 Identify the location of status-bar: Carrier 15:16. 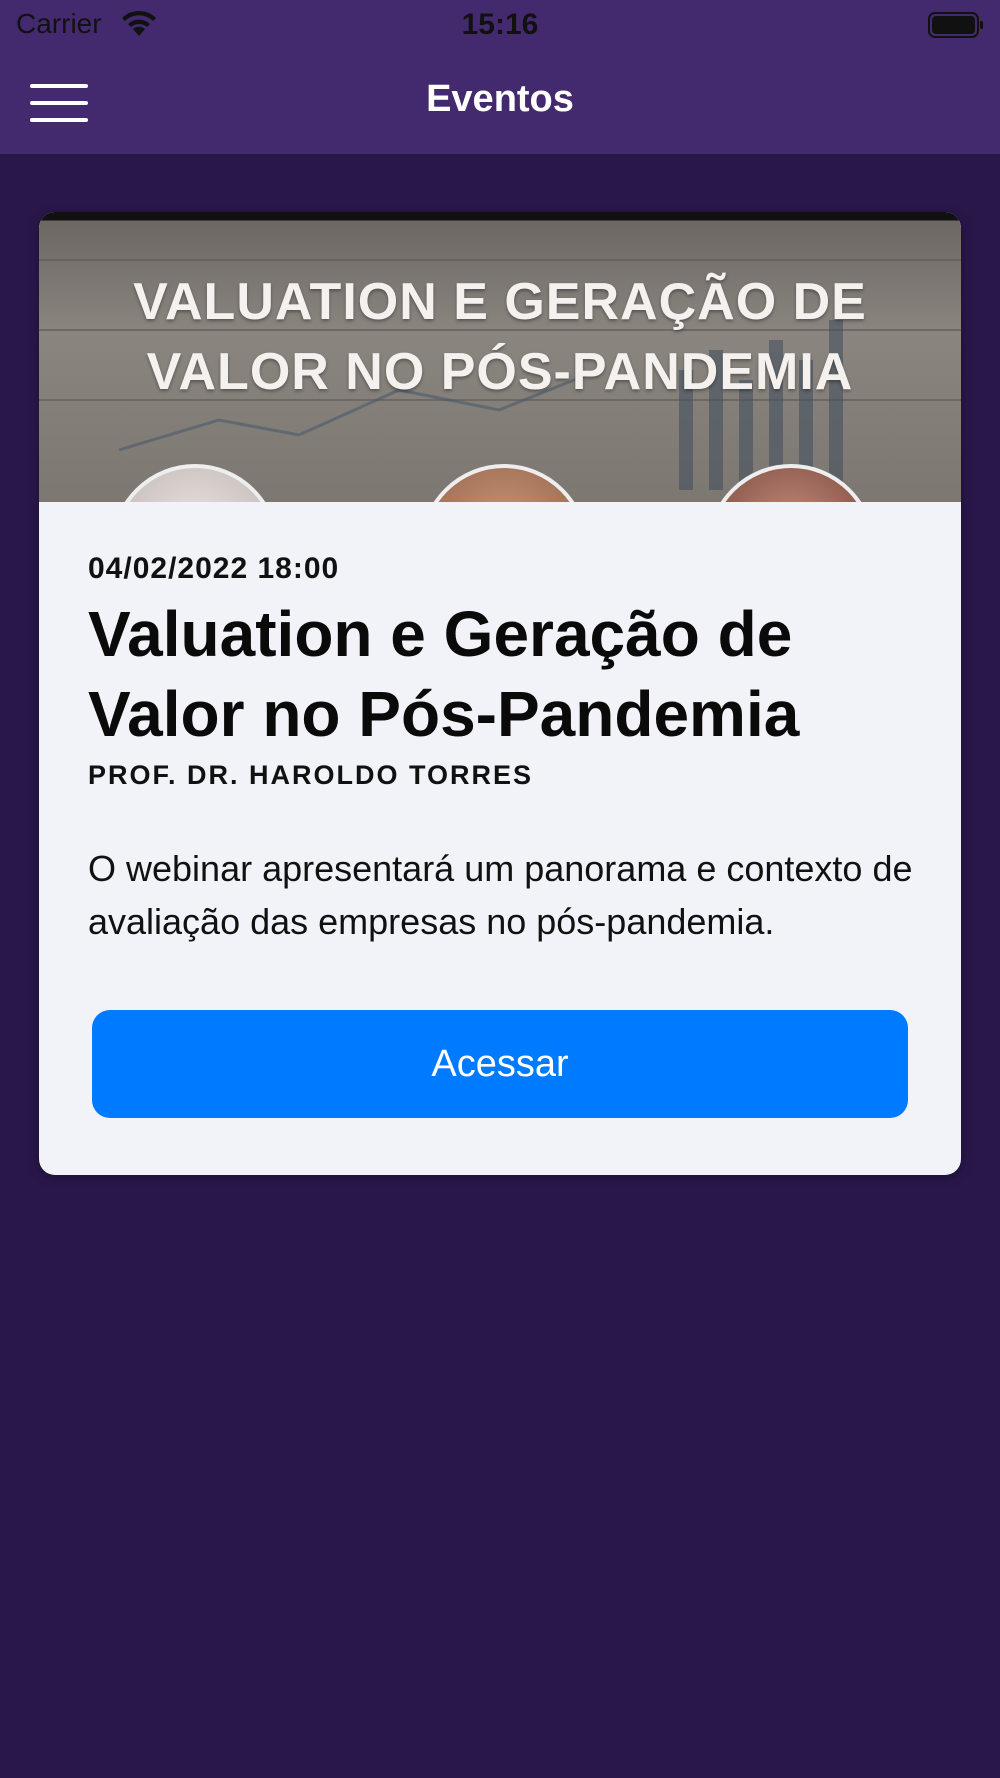
(500, 25).